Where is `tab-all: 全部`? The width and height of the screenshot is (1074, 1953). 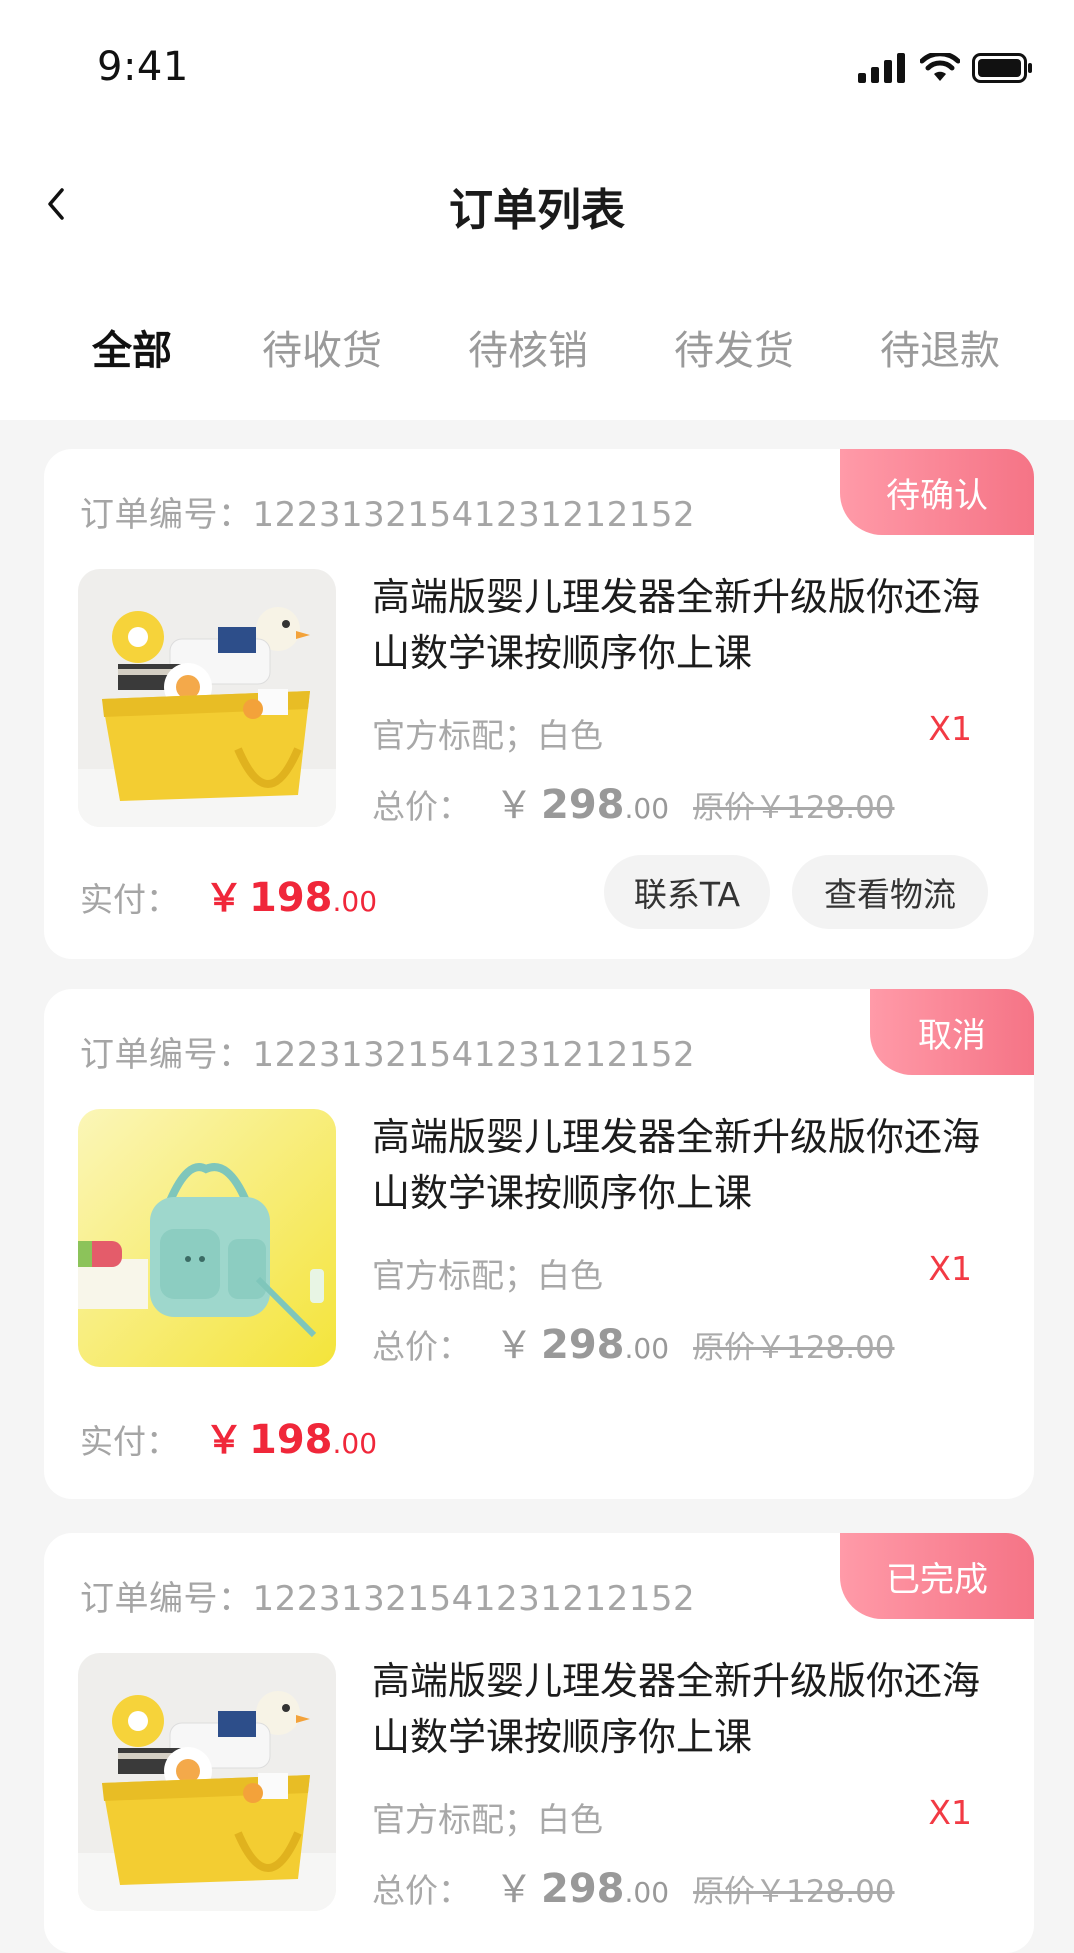 tab-all: 全部 is located at coordinates (132, 347).